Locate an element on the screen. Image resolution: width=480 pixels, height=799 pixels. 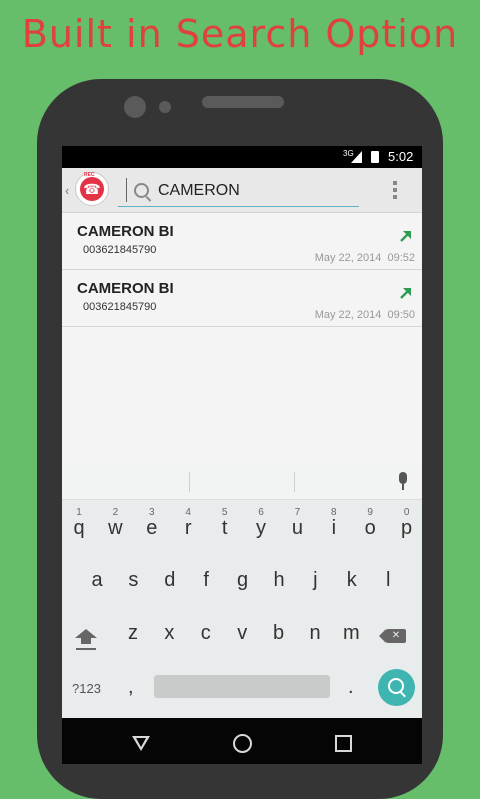
key-d: d is located at coordinates (170, 580).